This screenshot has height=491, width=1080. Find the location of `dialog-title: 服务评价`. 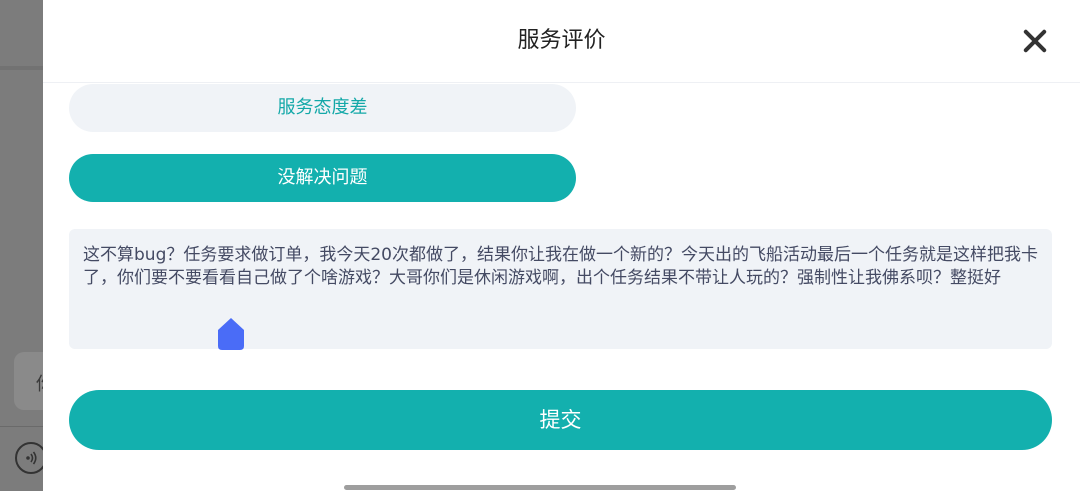

dialog-title: 服务评价 is located at coordinates (561, 40).